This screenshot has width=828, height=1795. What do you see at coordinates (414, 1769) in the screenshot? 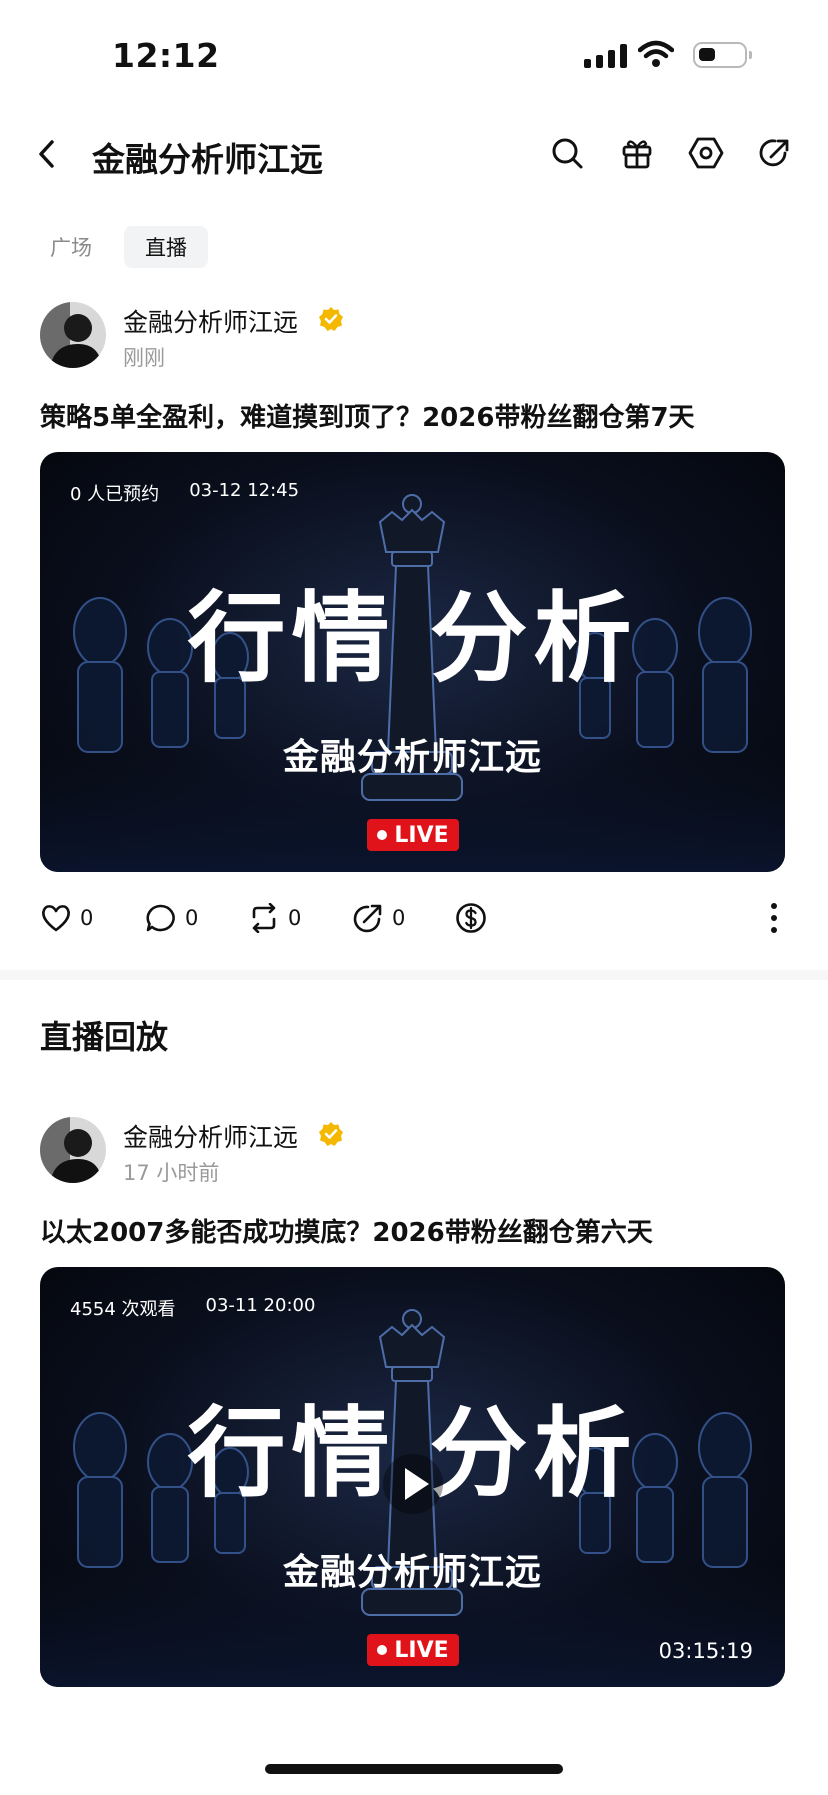
I see `home-indicator` at bounding box center [414, 1769].